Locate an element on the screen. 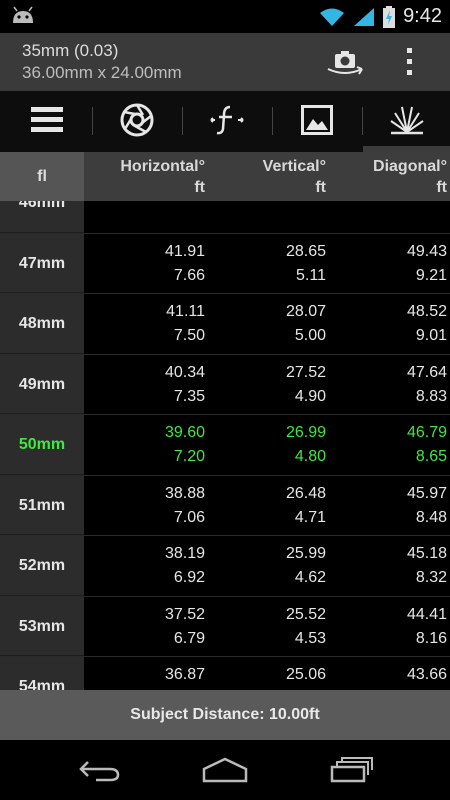 The image size is (450, 800). focal-length-cell: 48mm is located at coordinates (42, 324).